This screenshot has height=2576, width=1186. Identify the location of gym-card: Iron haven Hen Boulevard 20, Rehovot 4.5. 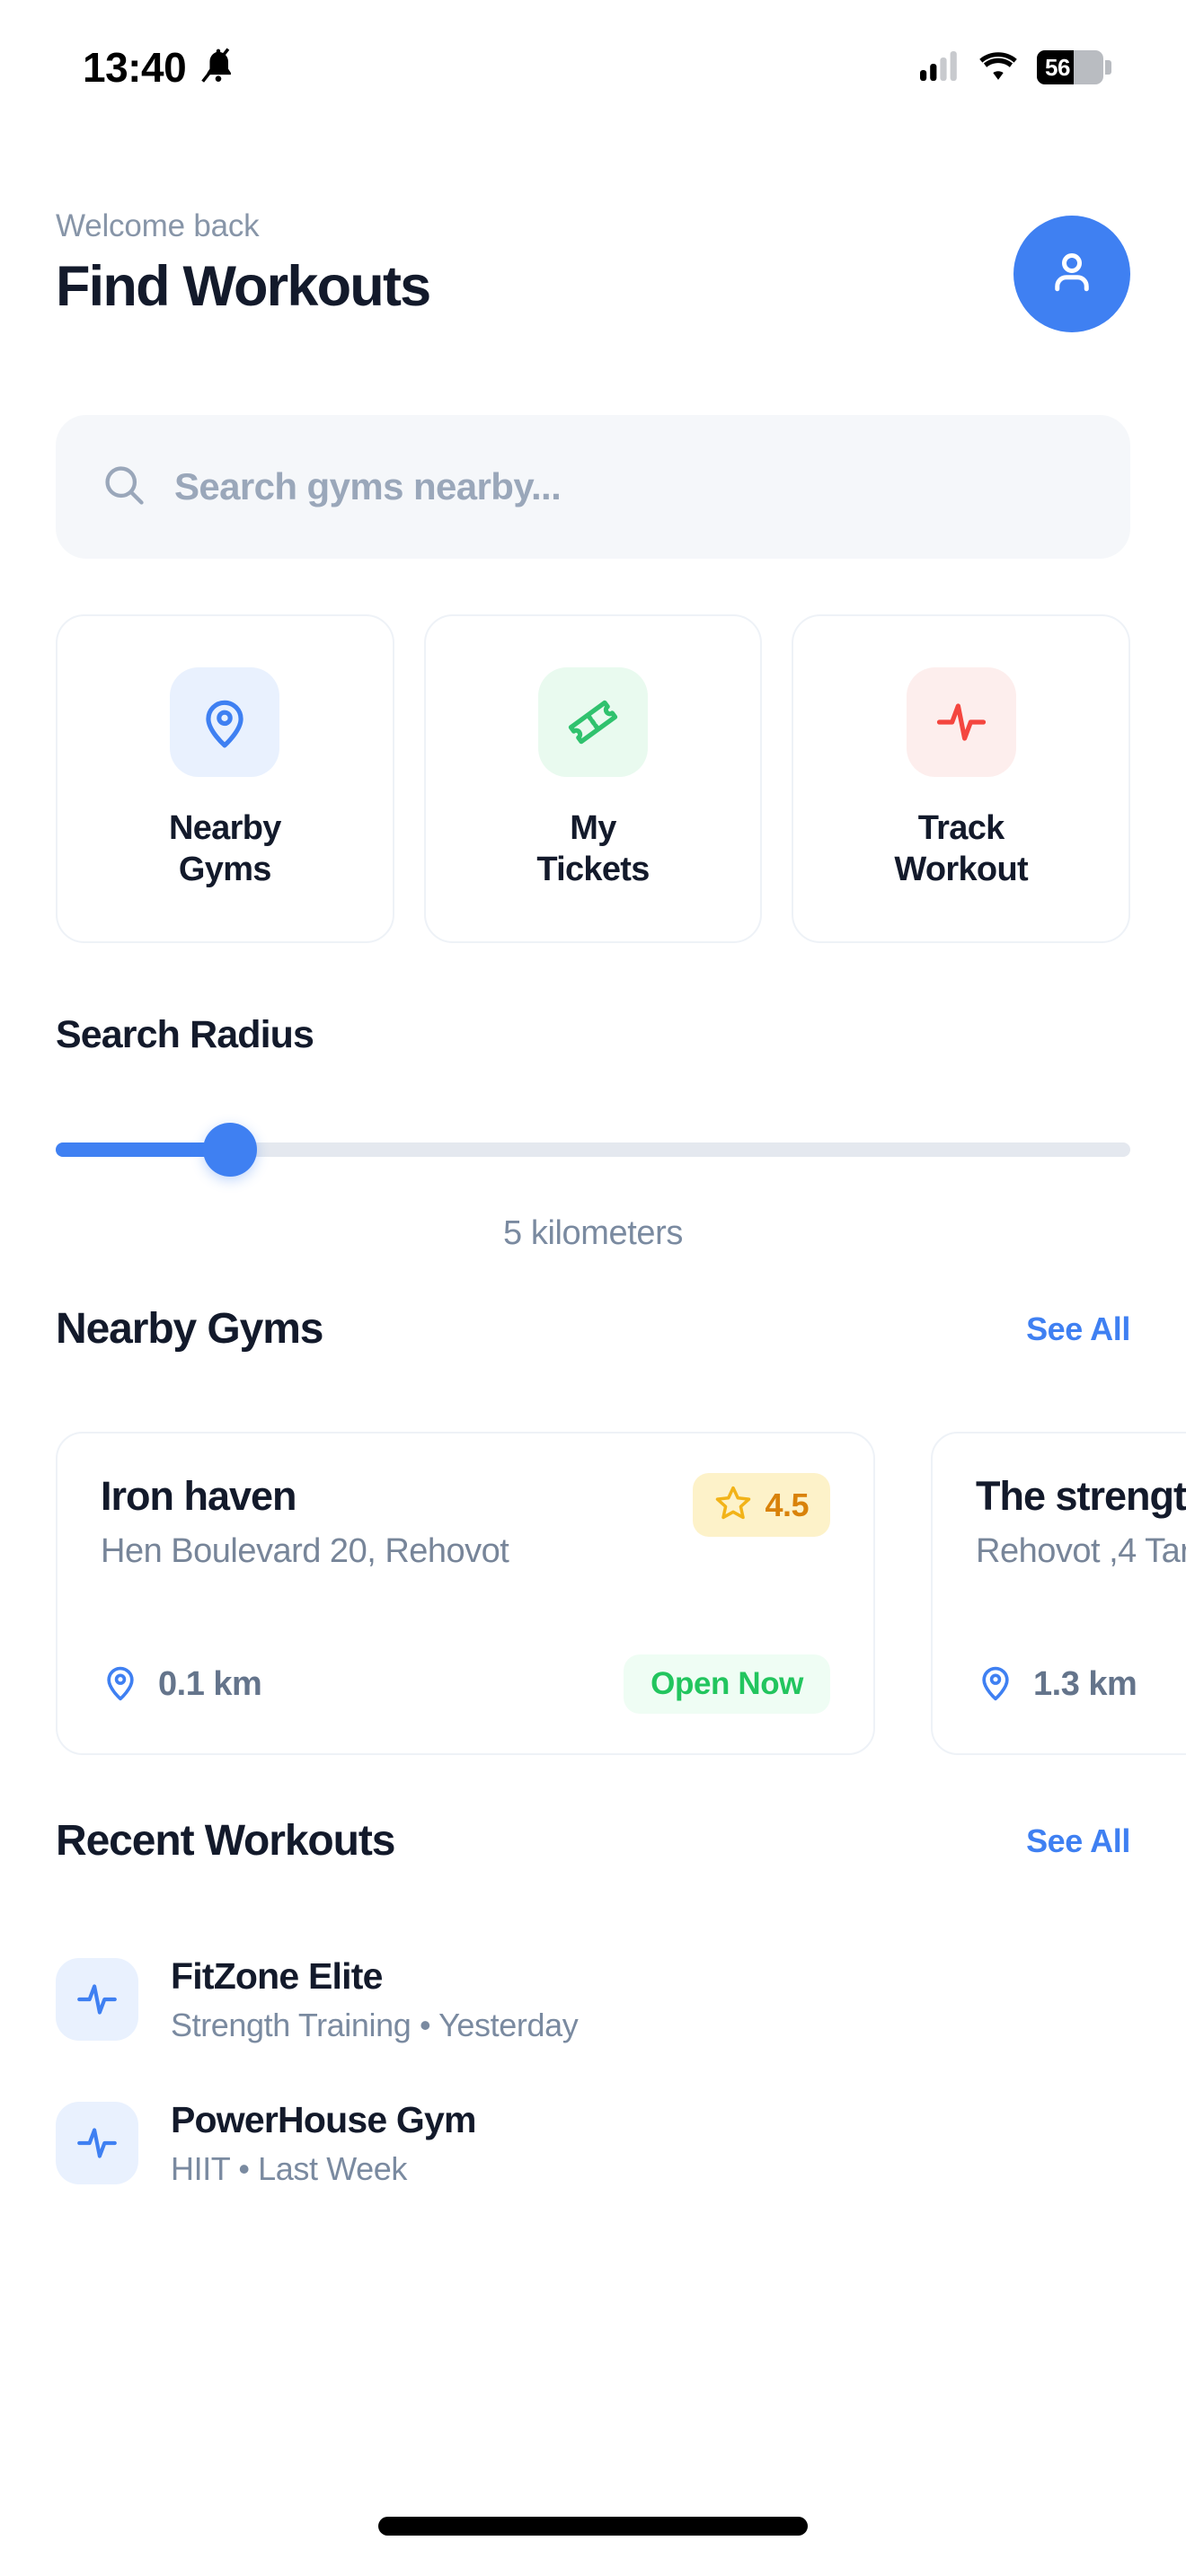
(465, 1593).